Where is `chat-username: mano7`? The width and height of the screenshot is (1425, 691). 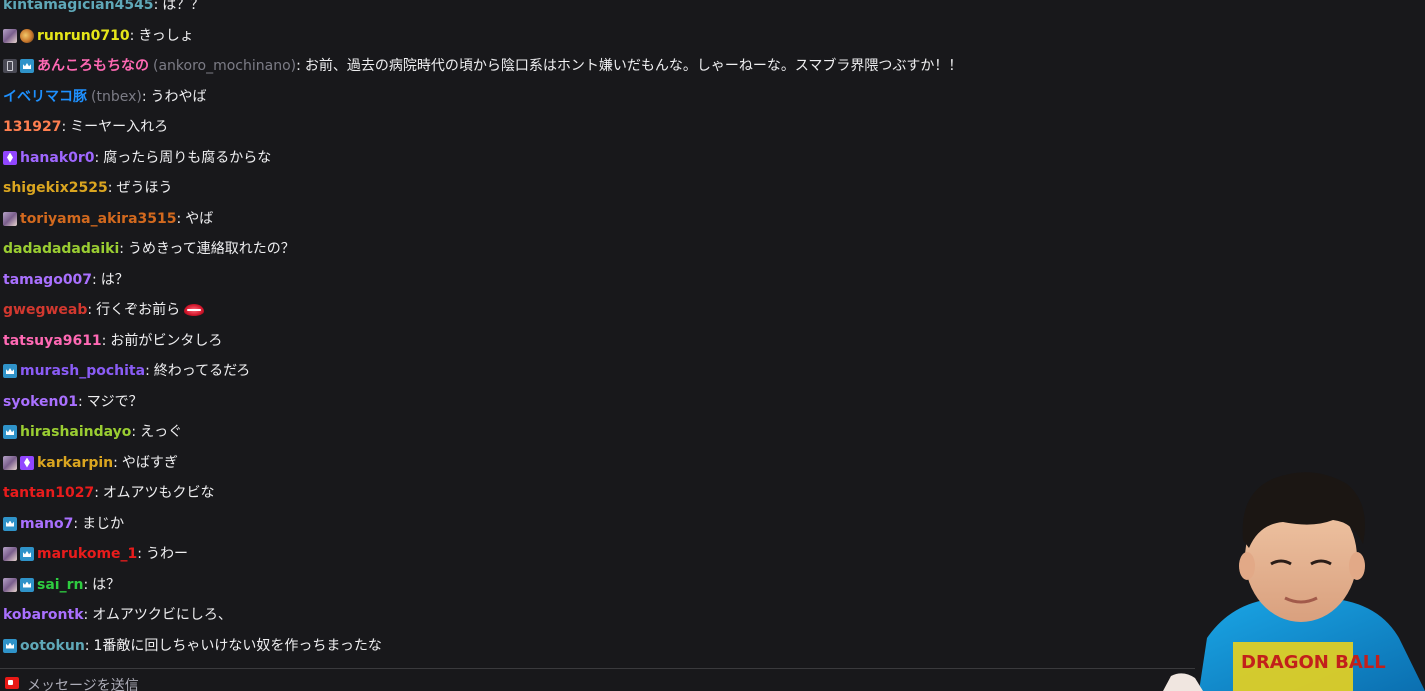
chat-username: mano7 is located at coordinates (46, 524).